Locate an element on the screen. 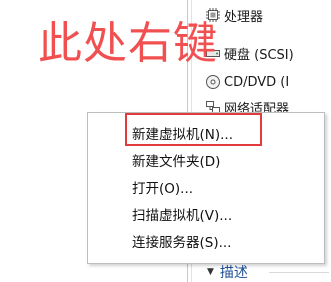  device-row-hard-disk: 硬盘 (SCSI) is located at coordinates (249, 53).